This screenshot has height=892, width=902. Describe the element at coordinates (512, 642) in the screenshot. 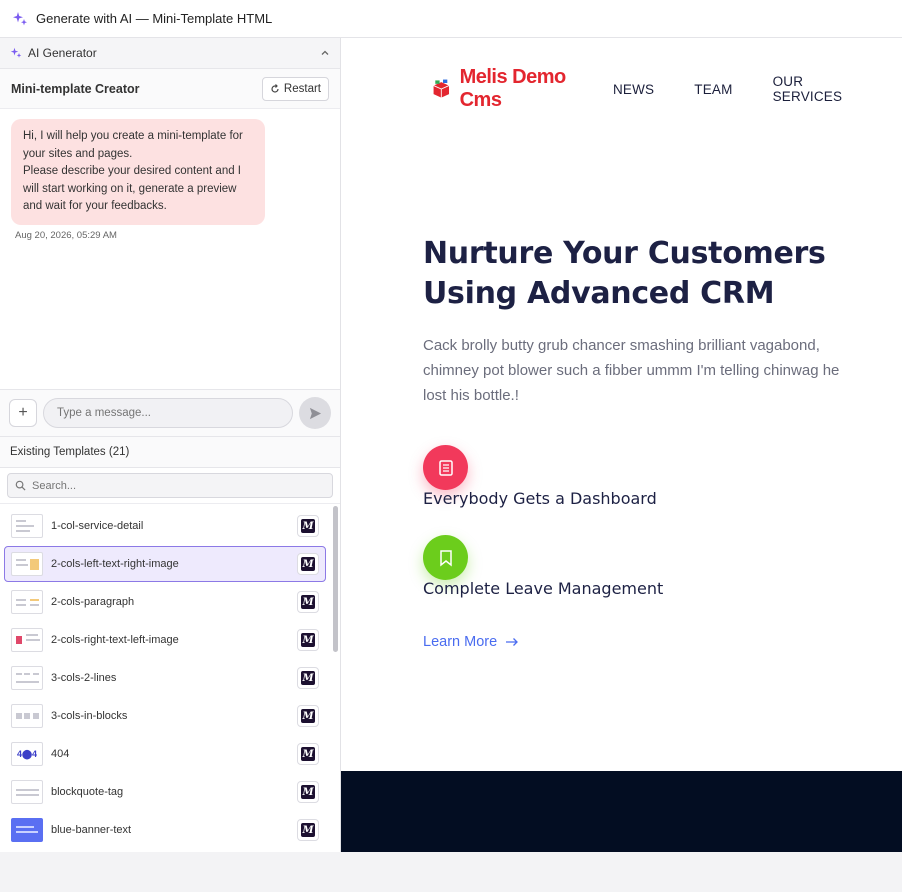

I see `arrow-right-icon` at that location.